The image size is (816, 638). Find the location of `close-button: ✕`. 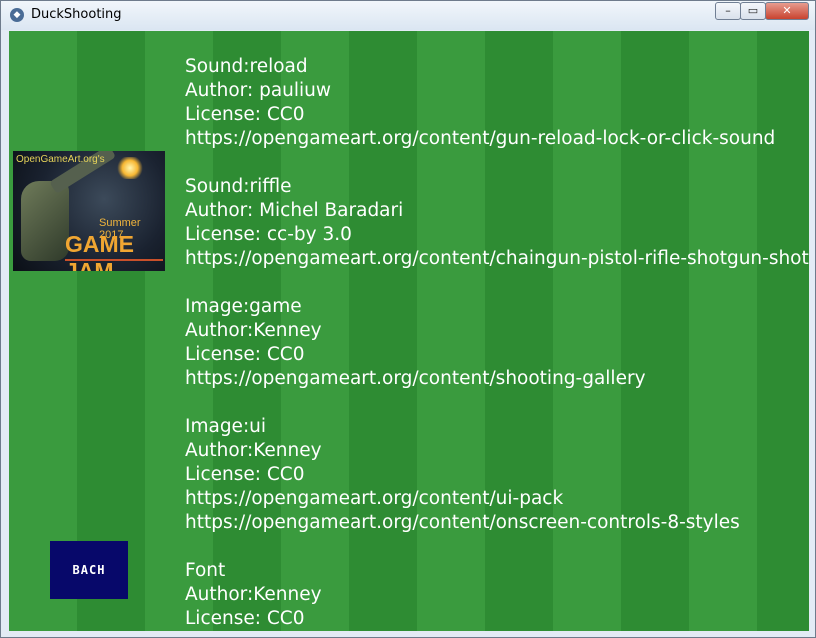

close-button: ✕ is located at coordinates (787, 11).